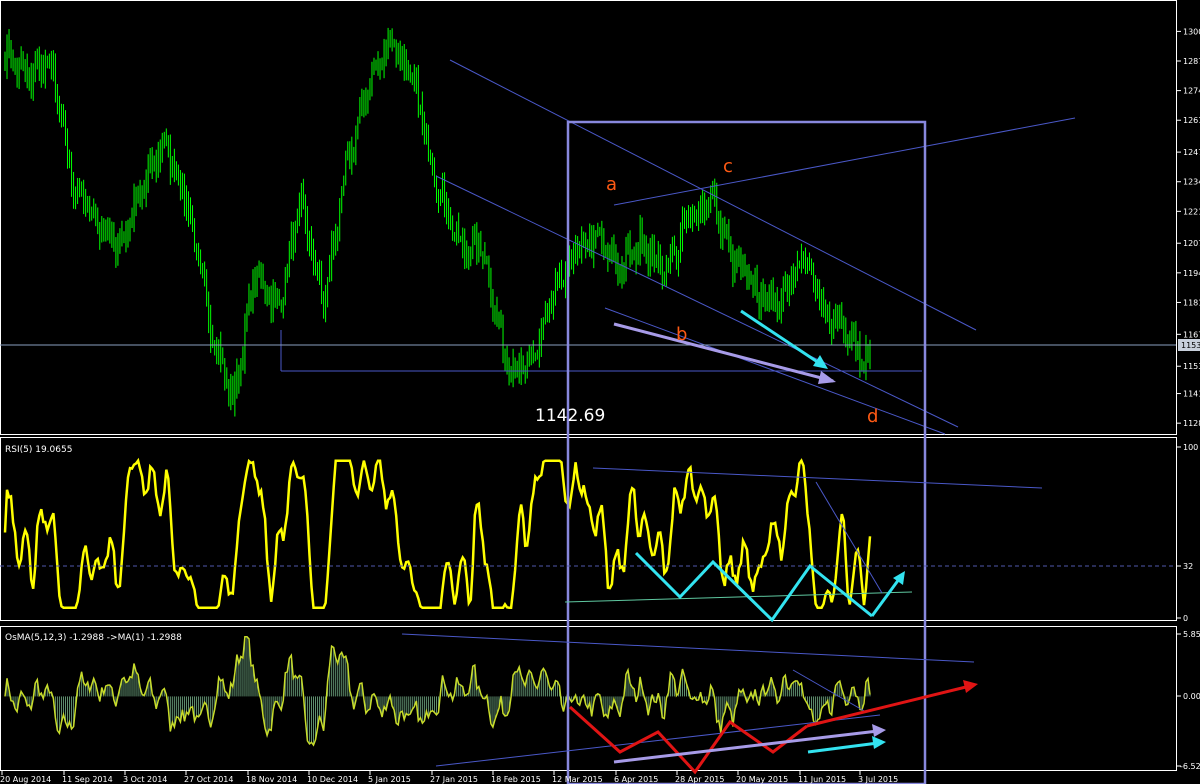  What do you see at coordinates (1191, 61) in the screenshot?
I see `price-tick-label: 1287` at bounding box center [1191, 61].